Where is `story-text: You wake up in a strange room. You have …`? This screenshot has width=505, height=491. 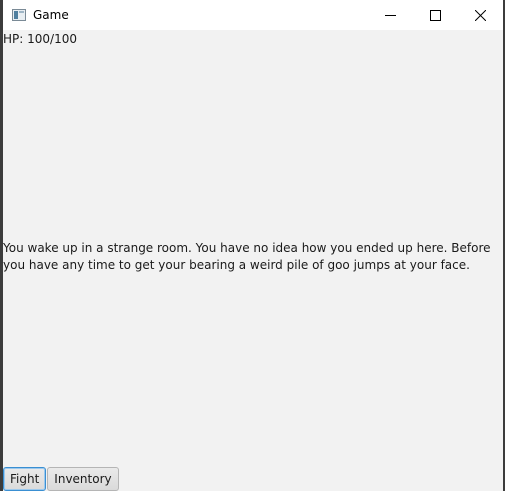 story-text: You wake up in a strange room. You have … is located at coordinates (247, 256).